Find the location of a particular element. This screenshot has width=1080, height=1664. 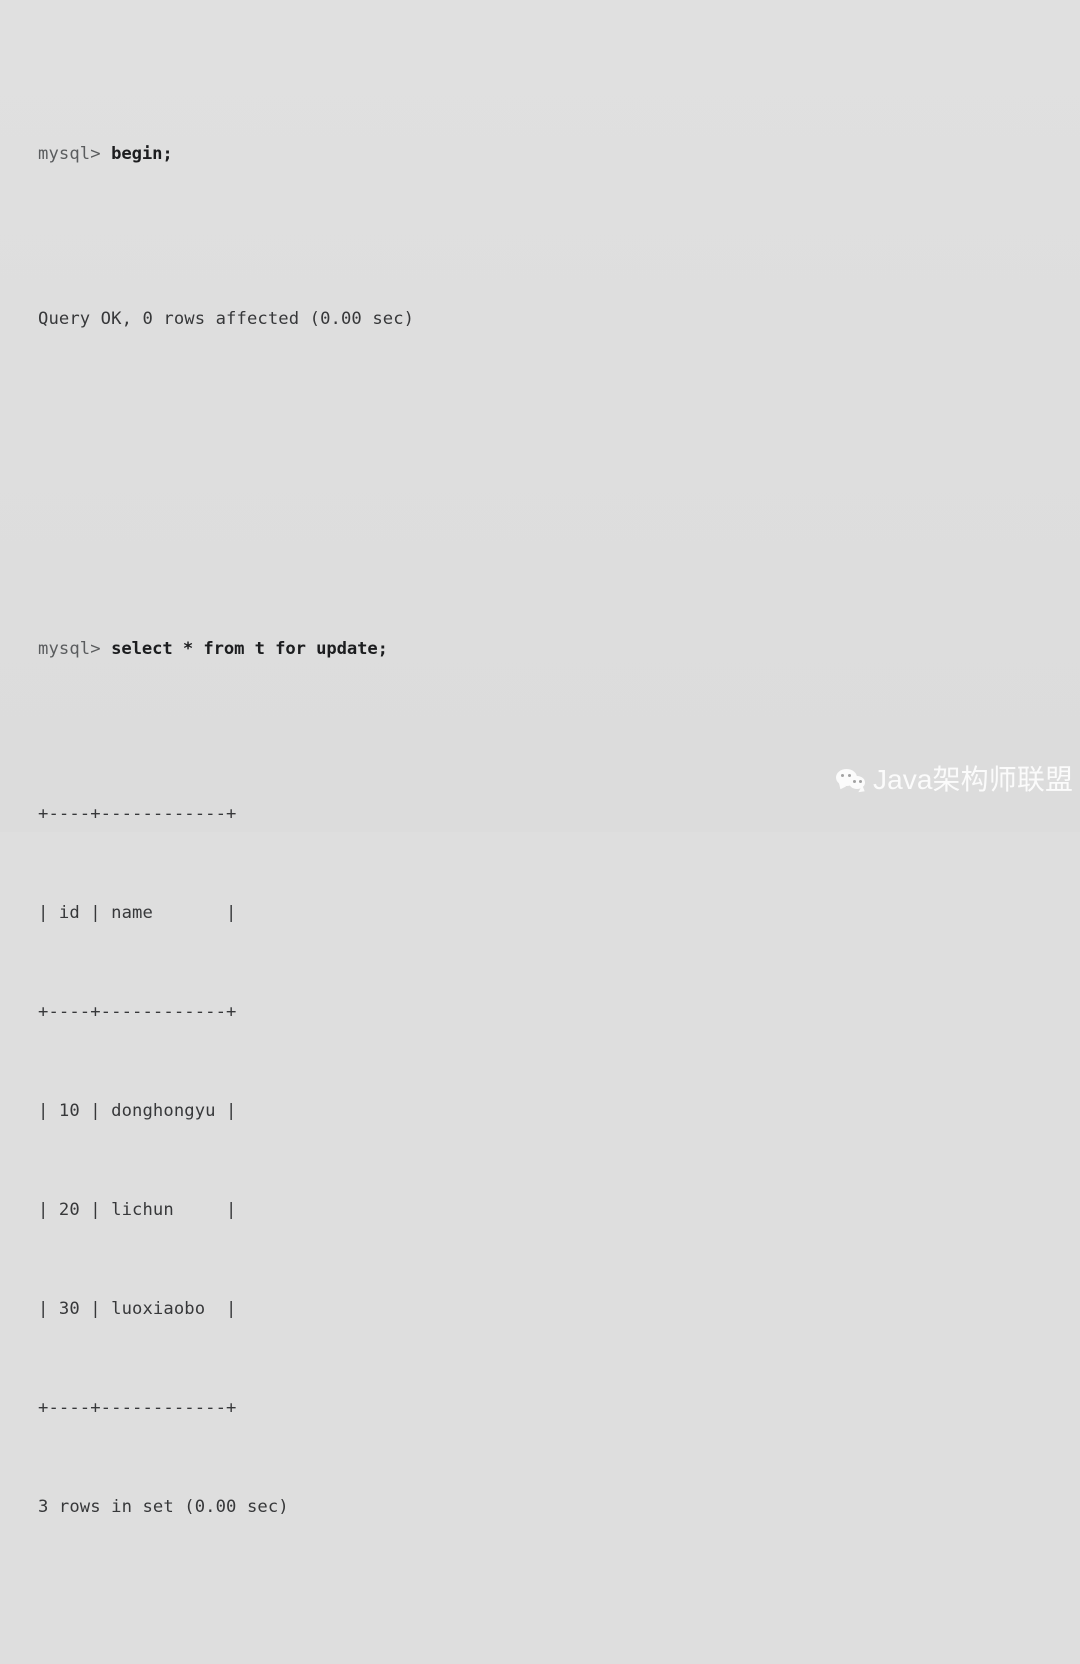

result-count: 3 rows in set (0.00 sec) is located at coordinates (163, 1507).